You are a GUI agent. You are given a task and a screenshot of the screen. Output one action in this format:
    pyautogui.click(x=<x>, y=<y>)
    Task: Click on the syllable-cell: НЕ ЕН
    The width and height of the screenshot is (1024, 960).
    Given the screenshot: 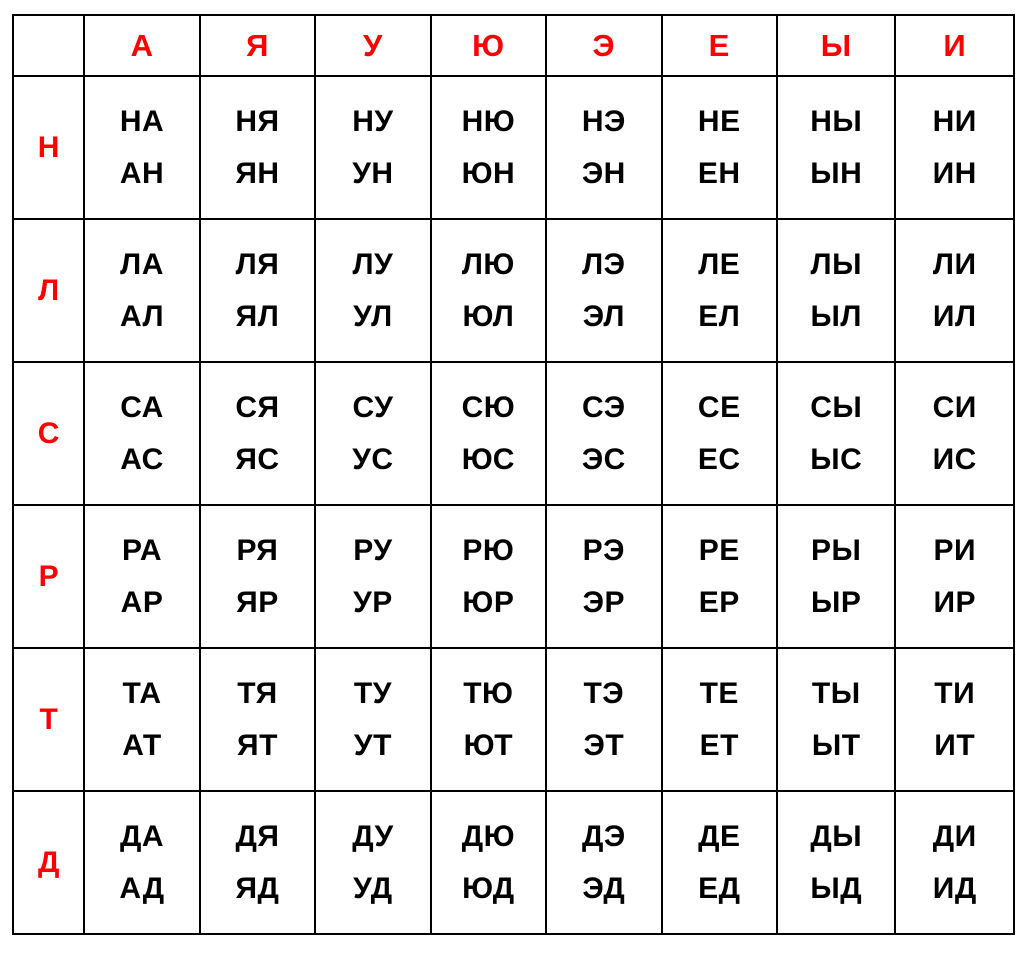 What is the action you would take?
    pyautogui.click(x=719, y=147)
    